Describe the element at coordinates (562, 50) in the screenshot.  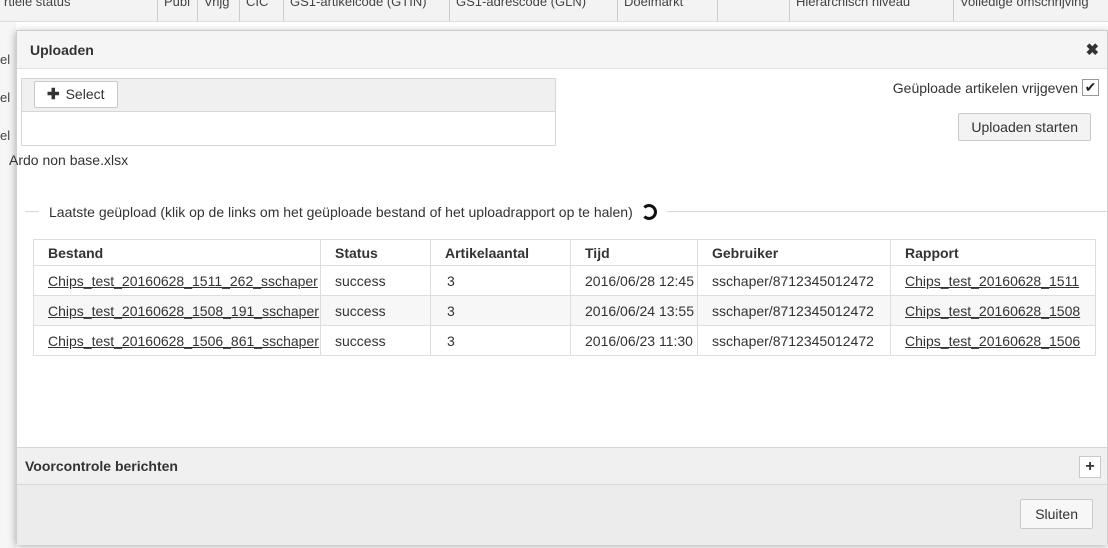
I see `dialog-titlebar: Uploaden ✖` at that location.